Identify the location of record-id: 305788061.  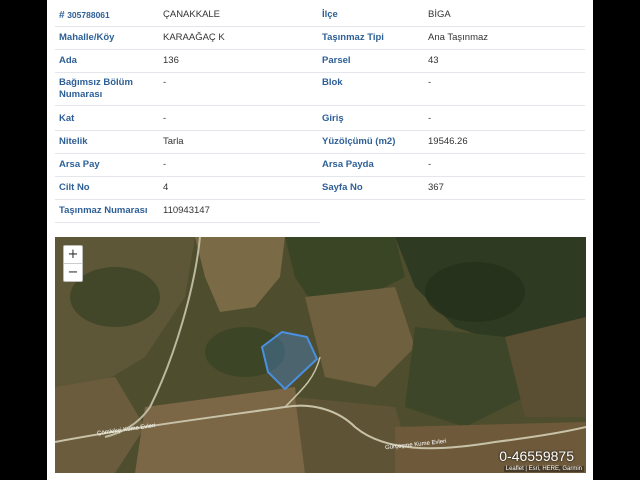
(88, 15).